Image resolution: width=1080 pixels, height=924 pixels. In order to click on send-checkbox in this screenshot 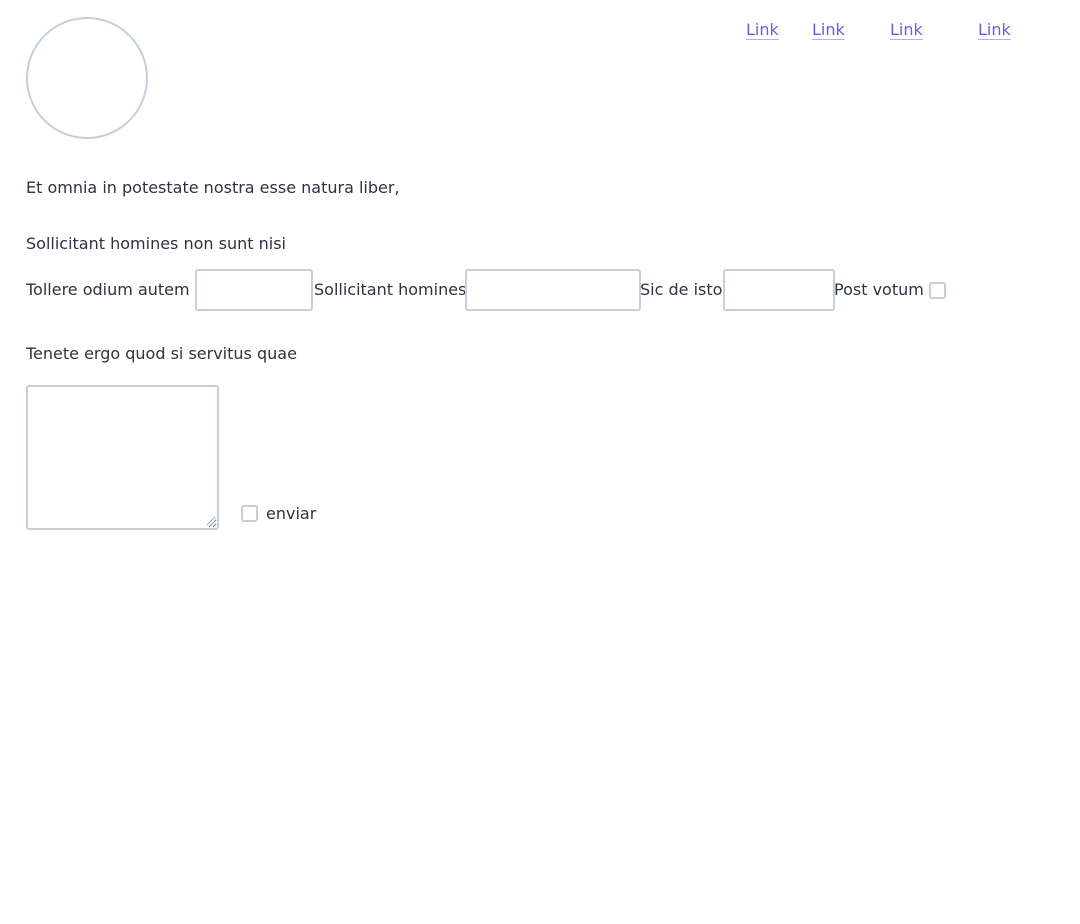, I will do `click(249, 513)`.